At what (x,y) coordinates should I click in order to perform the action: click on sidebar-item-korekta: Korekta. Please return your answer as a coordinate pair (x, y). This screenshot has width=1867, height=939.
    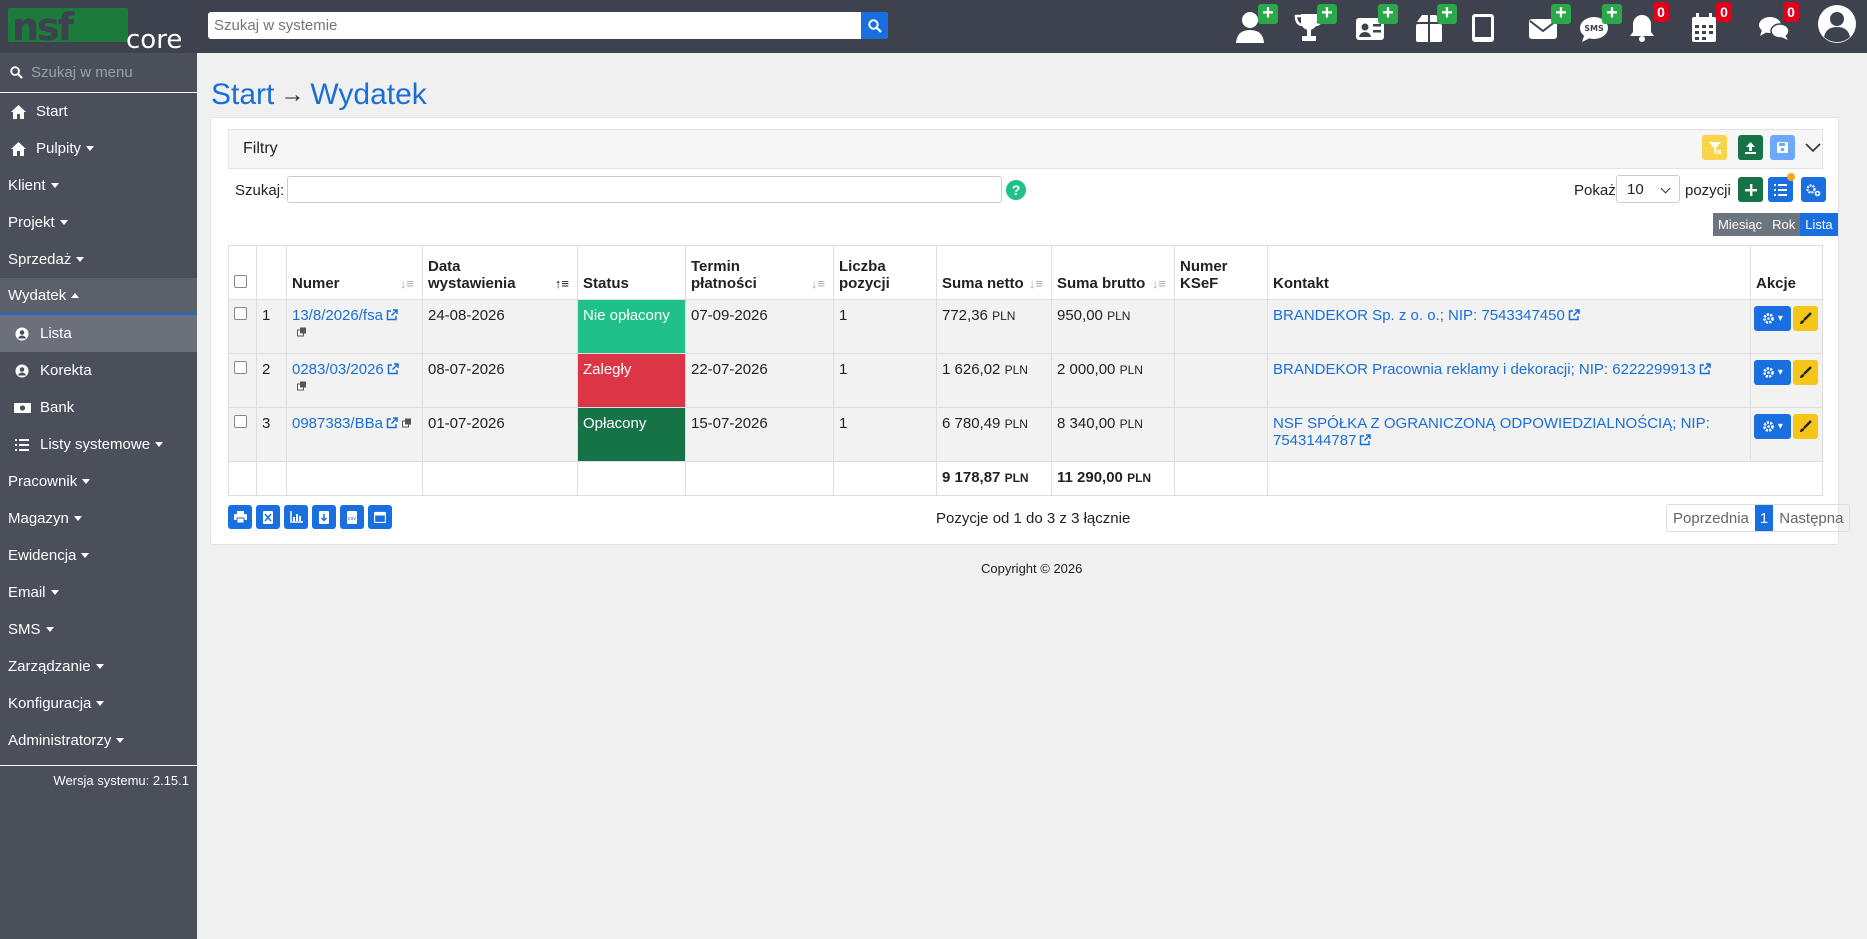
    Looking at the image, I should click on (98, 370).